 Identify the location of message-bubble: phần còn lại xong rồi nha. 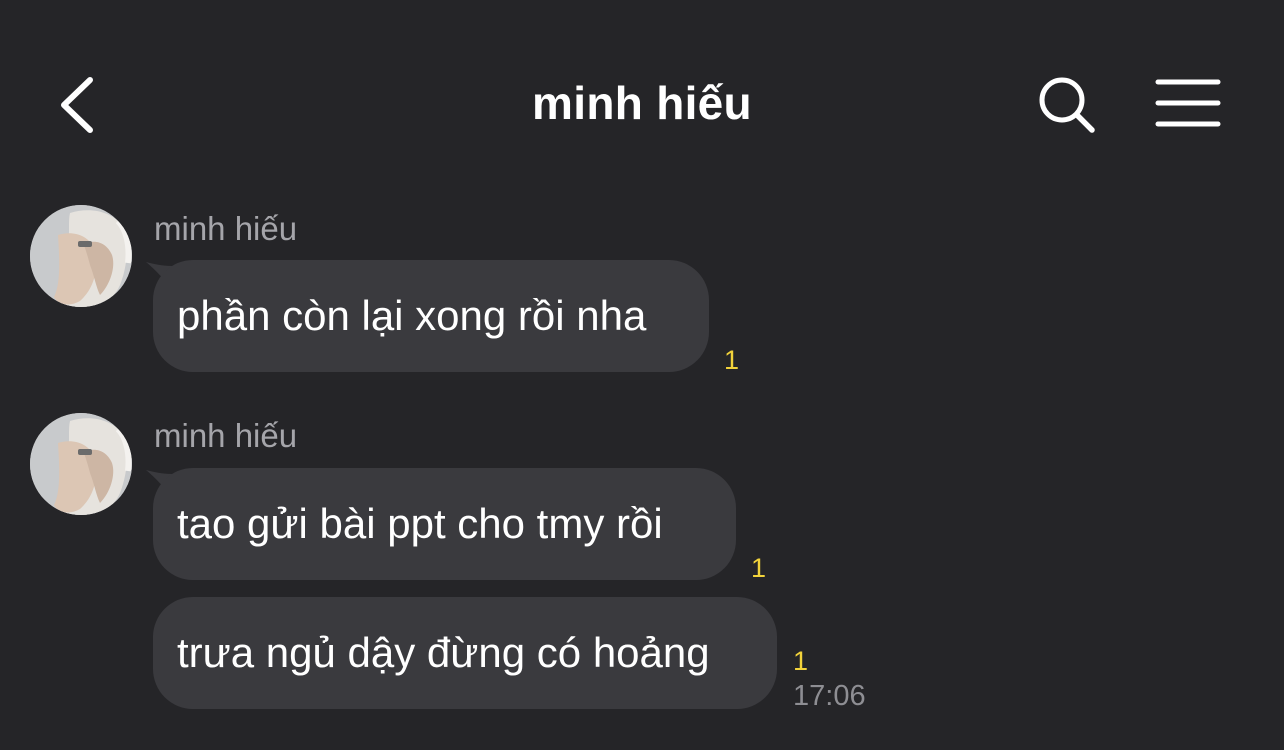
(431, 316).